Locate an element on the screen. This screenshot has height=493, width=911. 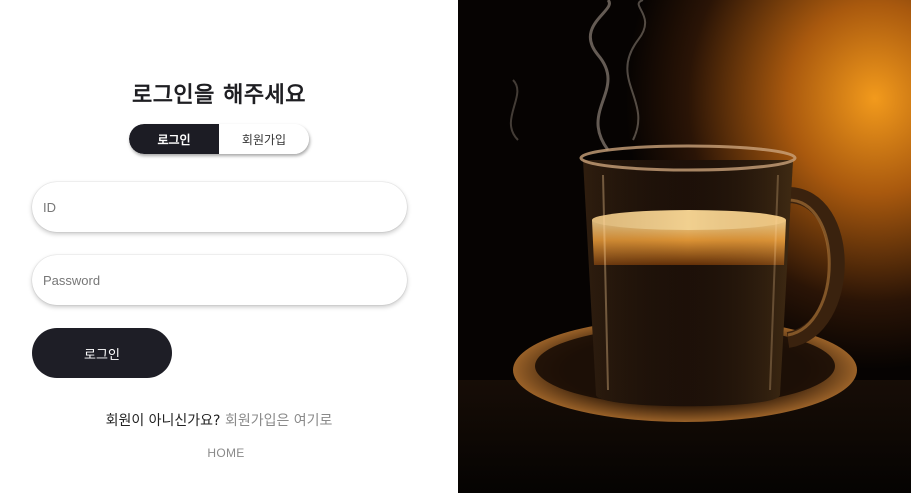
id-input is located at coordinates (219, 207).